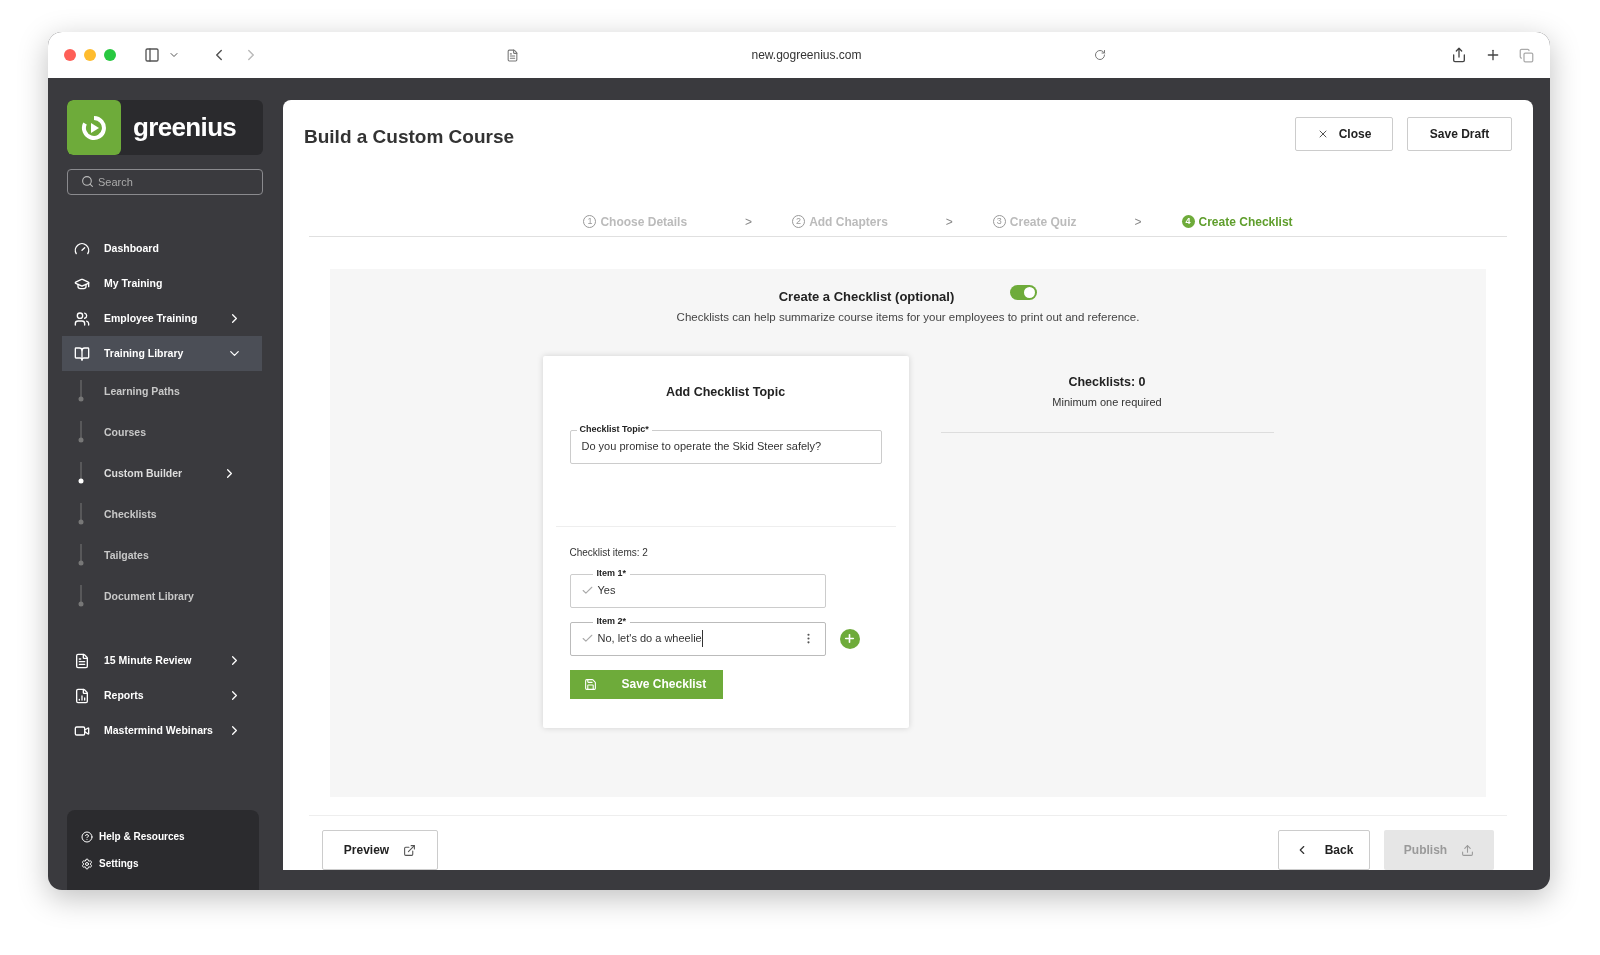 The height and width of the screenshot is (955, 1600). I want to click on step-number: 4, so click(1188, 222).